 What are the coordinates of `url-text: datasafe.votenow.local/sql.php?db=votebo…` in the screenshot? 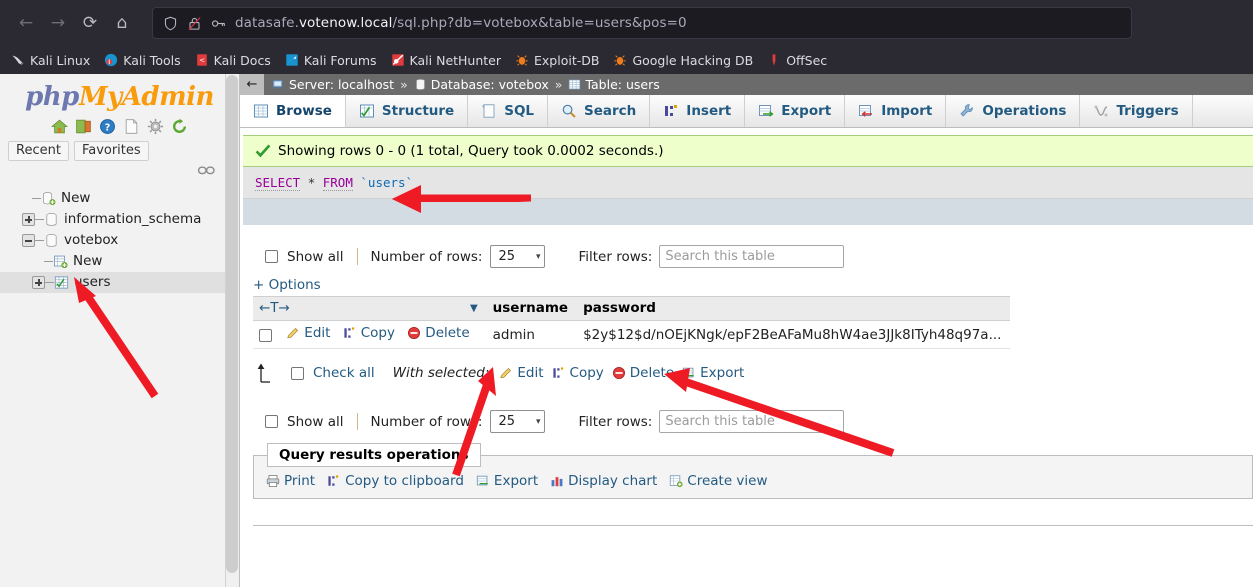 It's located at (461, 23).